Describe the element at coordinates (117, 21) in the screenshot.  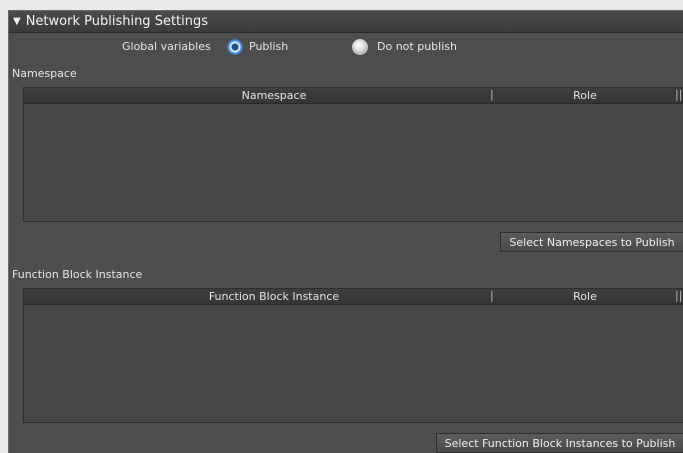
I see `section-title: Network Publishing Settings` at that location.